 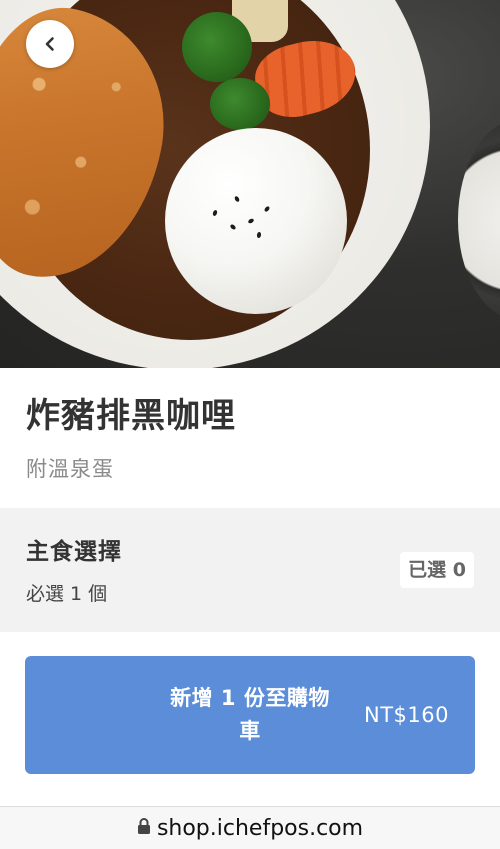 What do you see at coordinates (250, 570) in the screenshot?
I see `option-group-main-dish: 主食選擇 必選 1 個 已選 0` at bounding box center [250, 570].